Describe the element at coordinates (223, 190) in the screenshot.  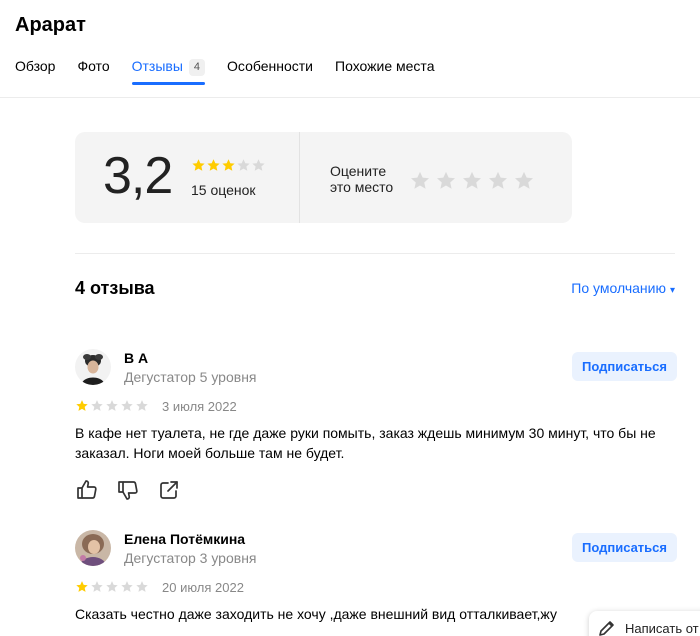
I see `rating-count: 15 оценок` at that location.